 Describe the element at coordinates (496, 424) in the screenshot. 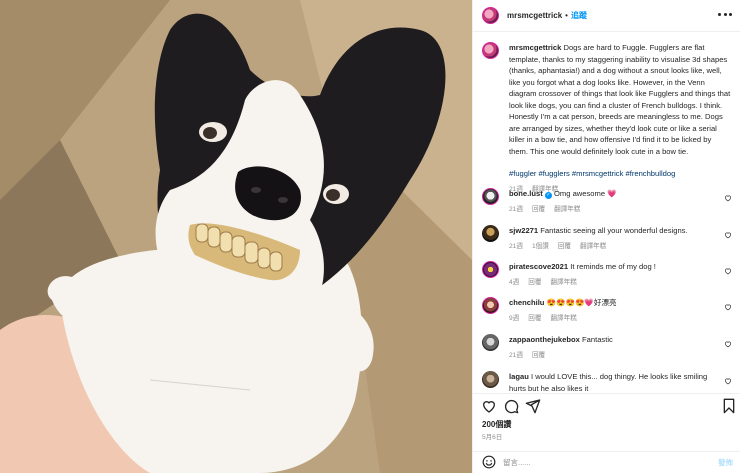

I see `likes-count: 200個讚` at that location.